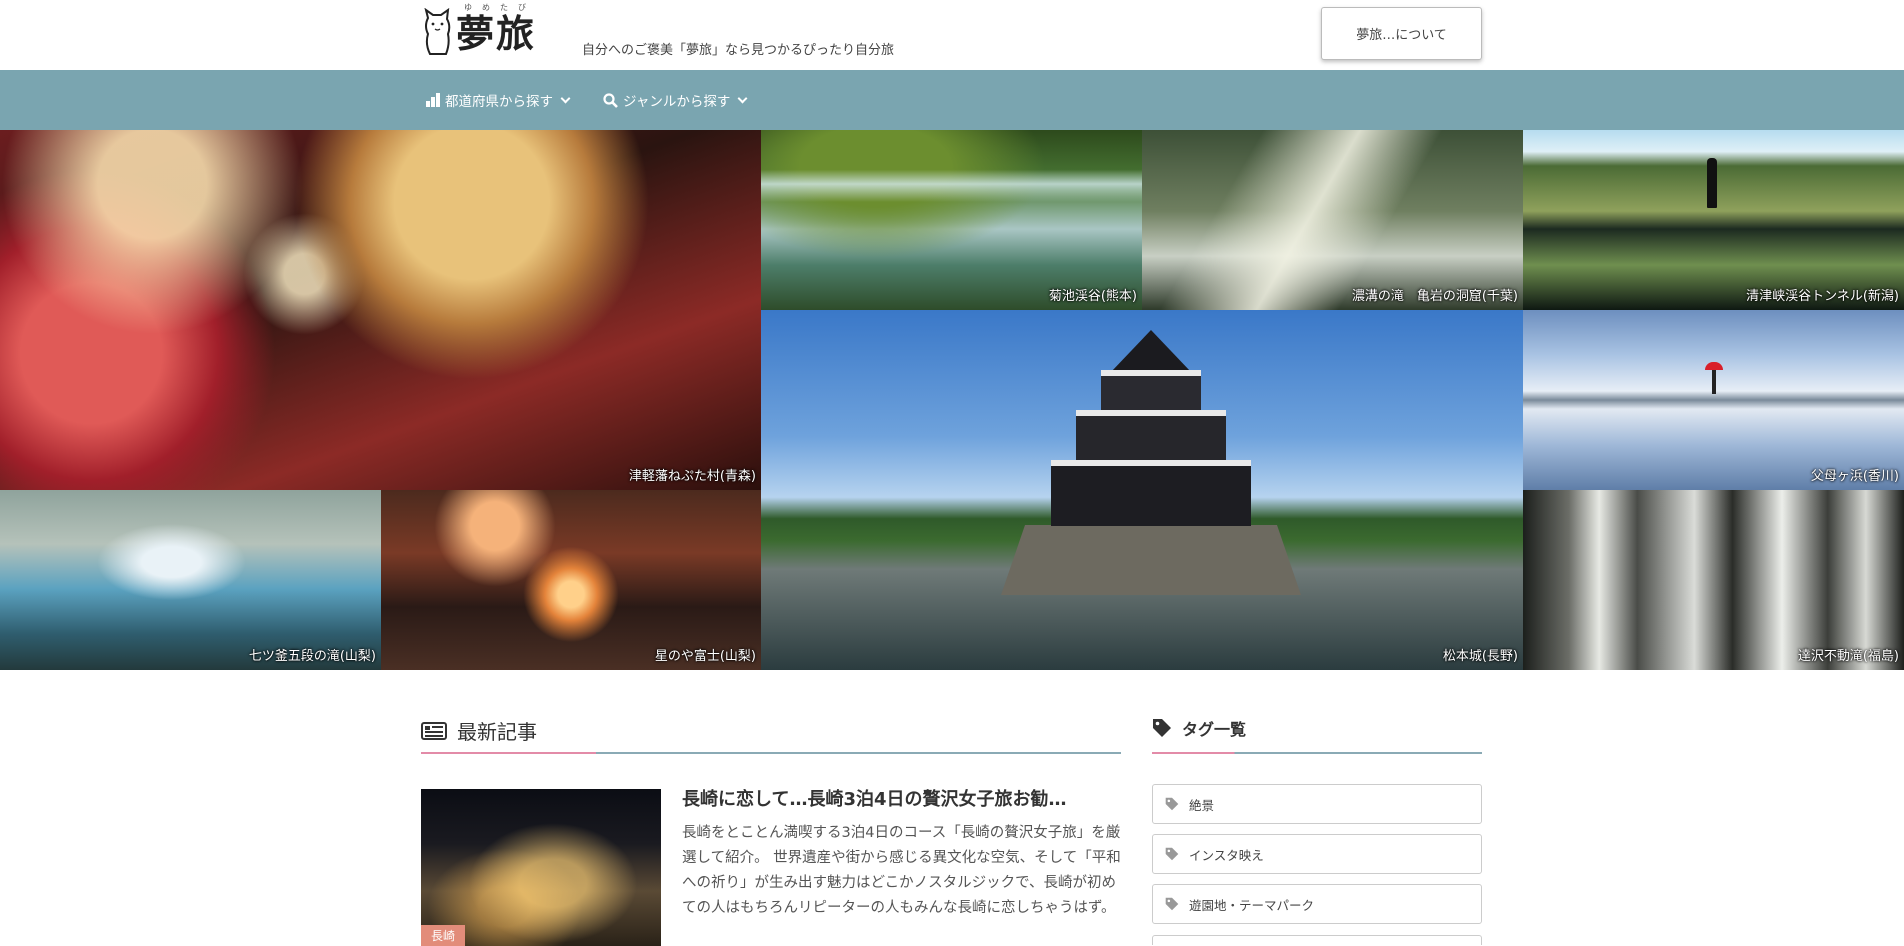 The image size is (1904, 946). I want to click on tile-caption: 清津峡渓谷トンネル(新潟), so click(1822, 296).